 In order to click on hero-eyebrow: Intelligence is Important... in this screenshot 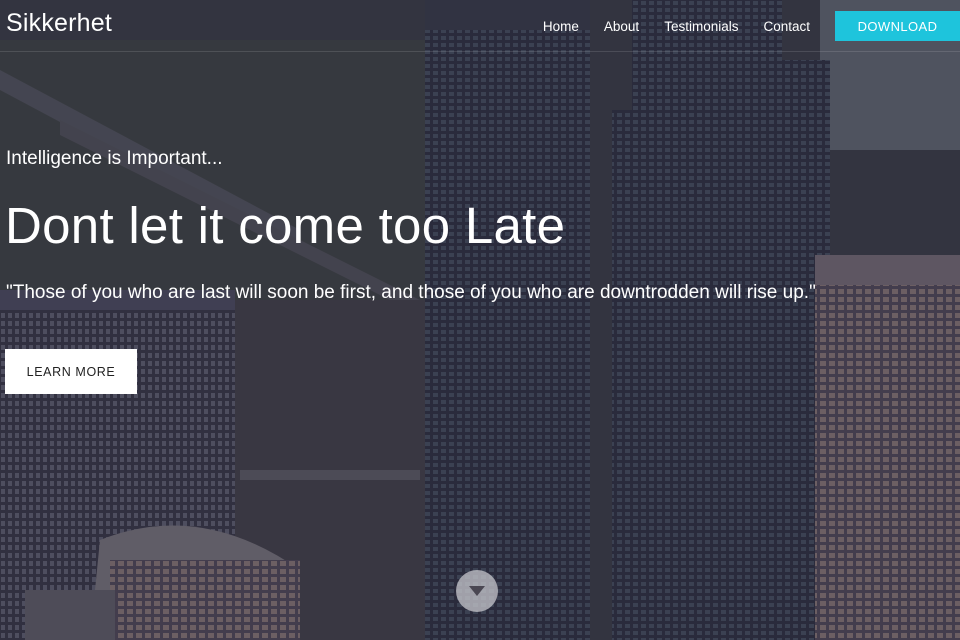, I will do `click(114, 158)`.